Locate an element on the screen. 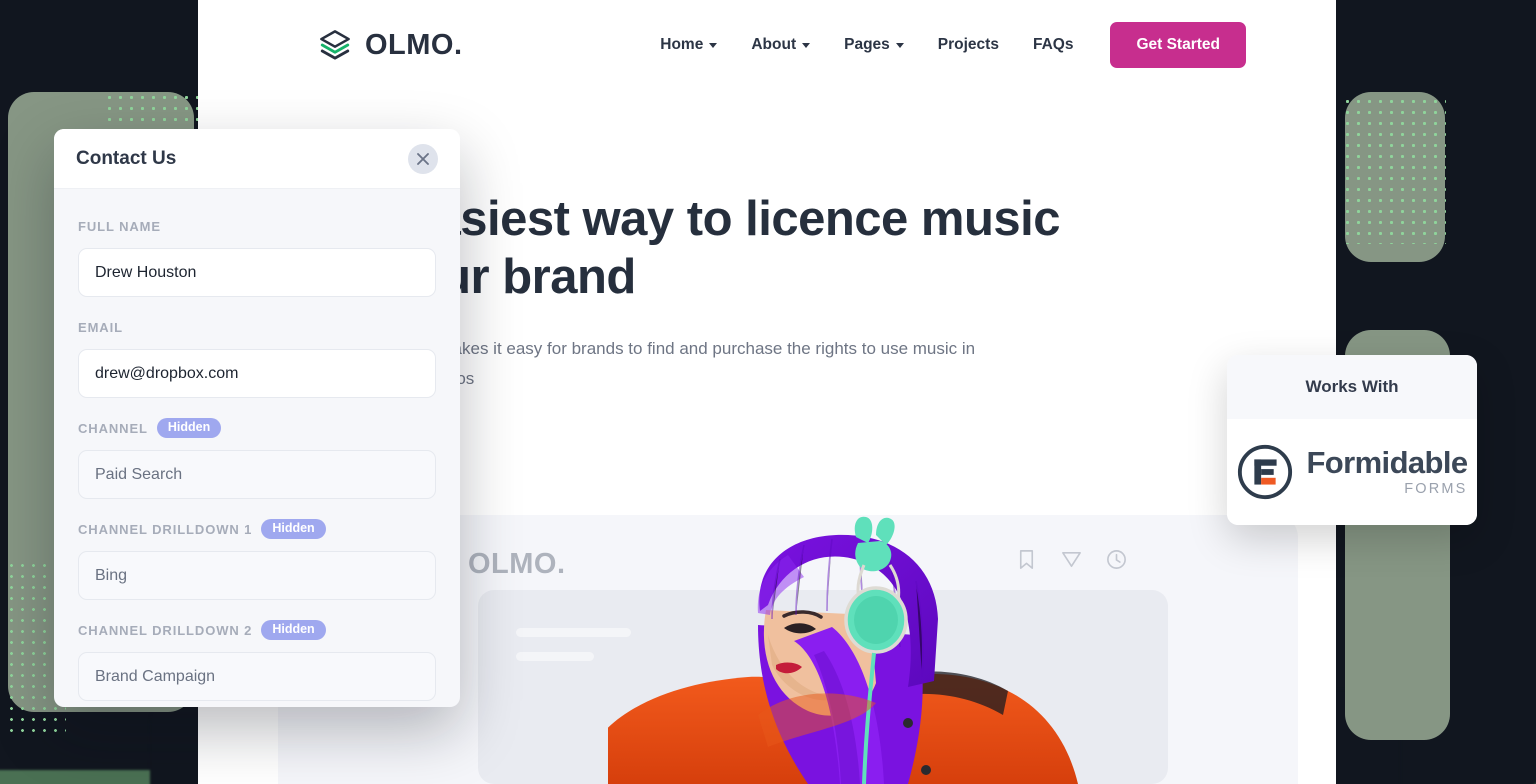 The width and height of the screenshot is (1536, 784). field-label-row: CHANNEL Hidden is located at coordinates (257, 428).